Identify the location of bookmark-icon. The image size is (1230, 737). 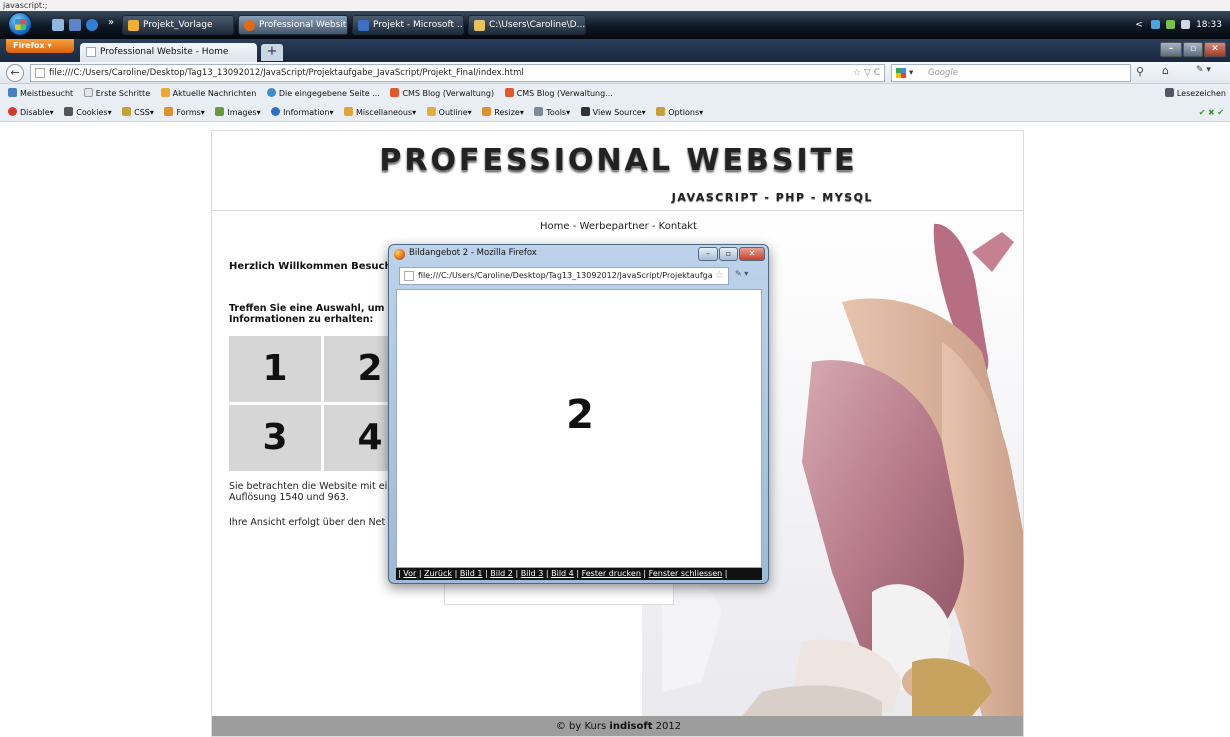
(12, 92).